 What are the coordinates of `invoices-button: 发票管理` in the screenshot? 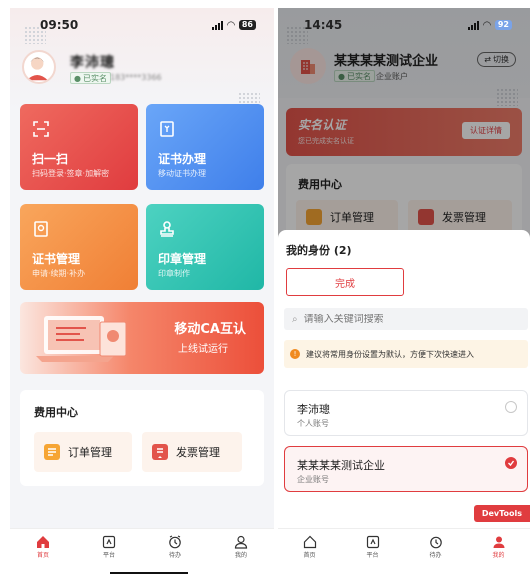 It's located at (192, 452).